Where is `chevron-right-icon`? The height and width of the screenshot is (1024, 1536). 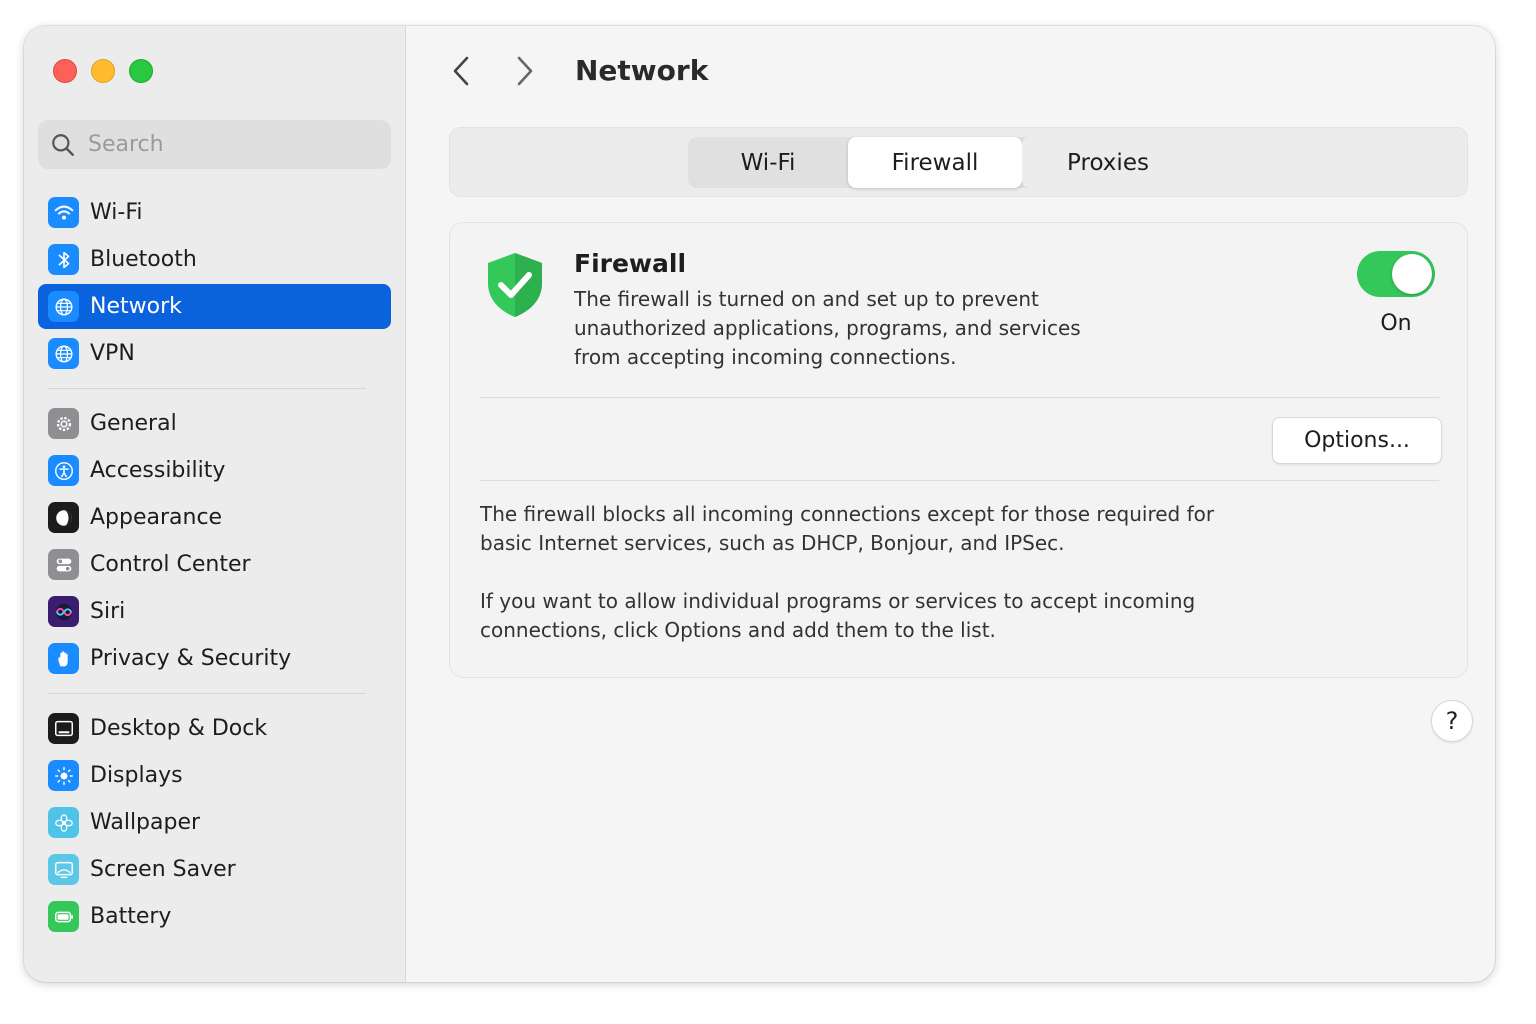
chevron-right-icon is located at coordinates (525, 71).